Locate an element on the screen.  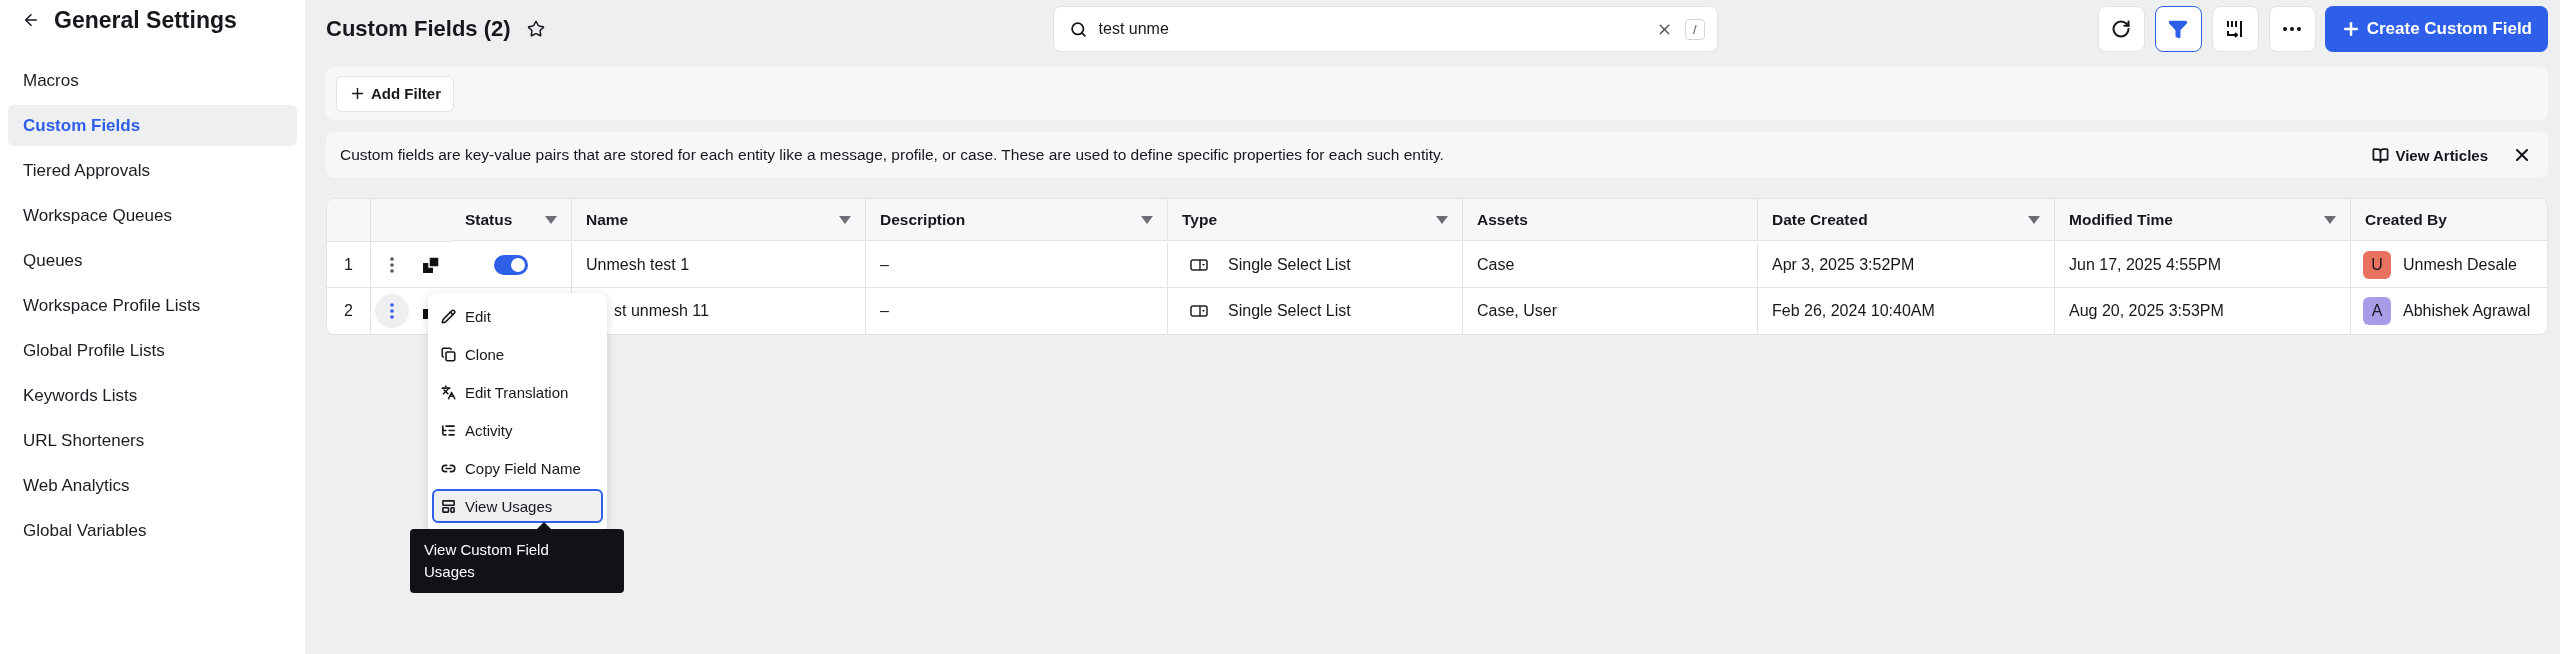
filter-button is located at coordinates (2178, 29).